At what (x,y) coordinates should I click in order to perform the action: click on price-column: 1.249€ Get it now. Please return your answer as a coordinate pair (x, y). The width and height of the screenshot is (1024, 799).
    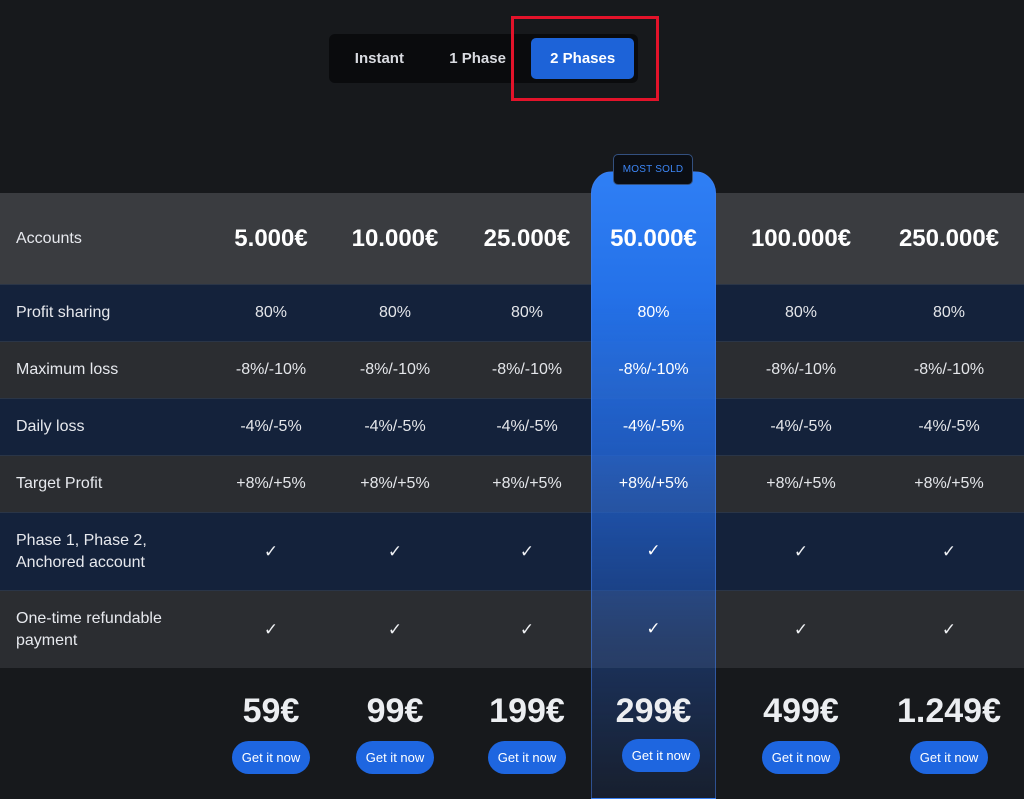
    Looking at the image, I should click on (949, 733).